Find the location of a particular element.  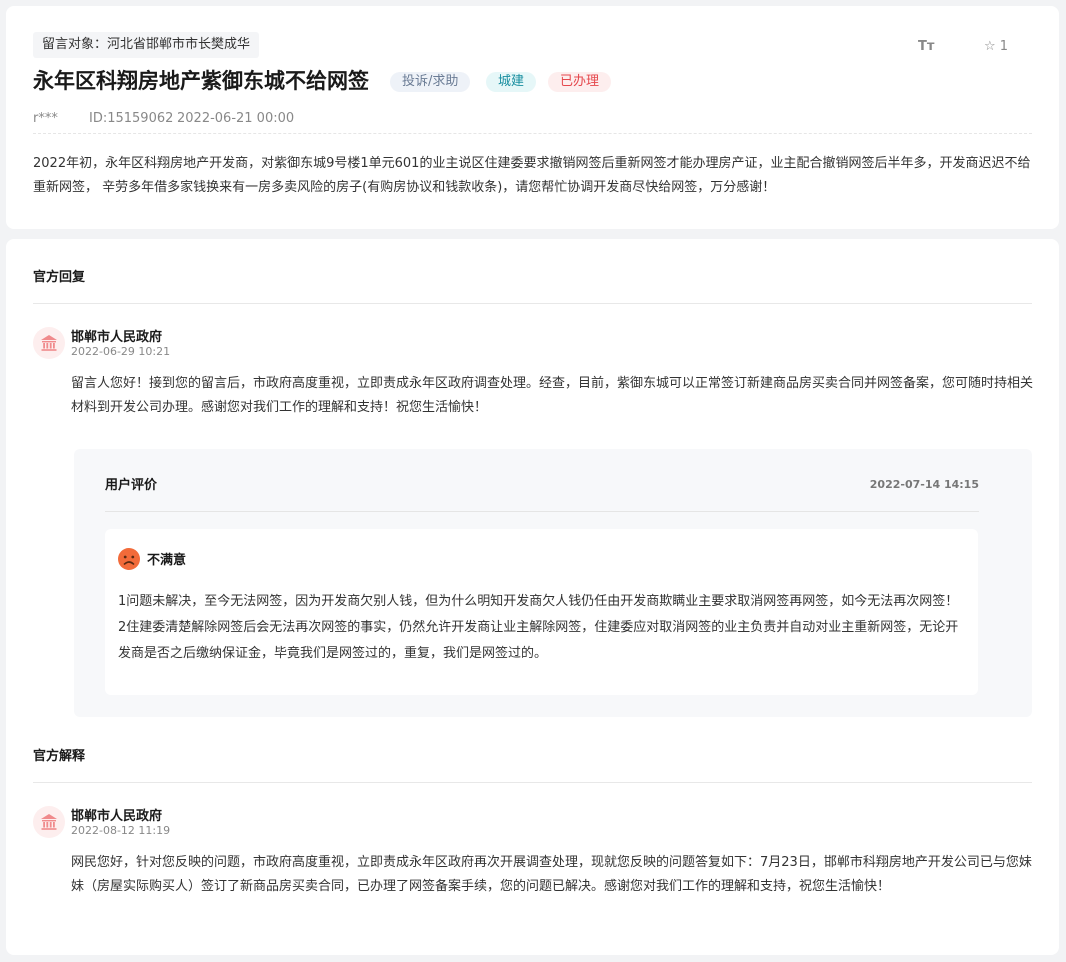

official-reply-title: 官方回复 is located at coordinates (59, 277).